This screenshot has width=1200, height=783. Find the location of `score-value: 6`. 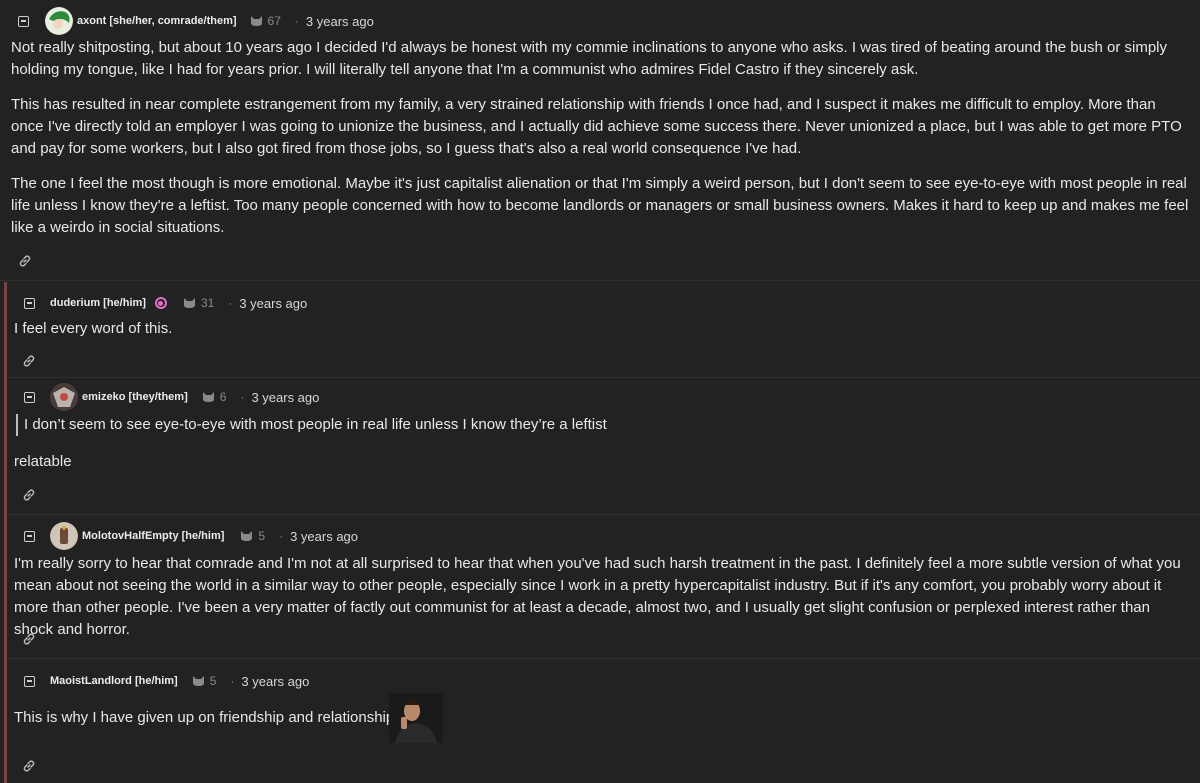

score-value: 6 is located at coordinates (223, 397).